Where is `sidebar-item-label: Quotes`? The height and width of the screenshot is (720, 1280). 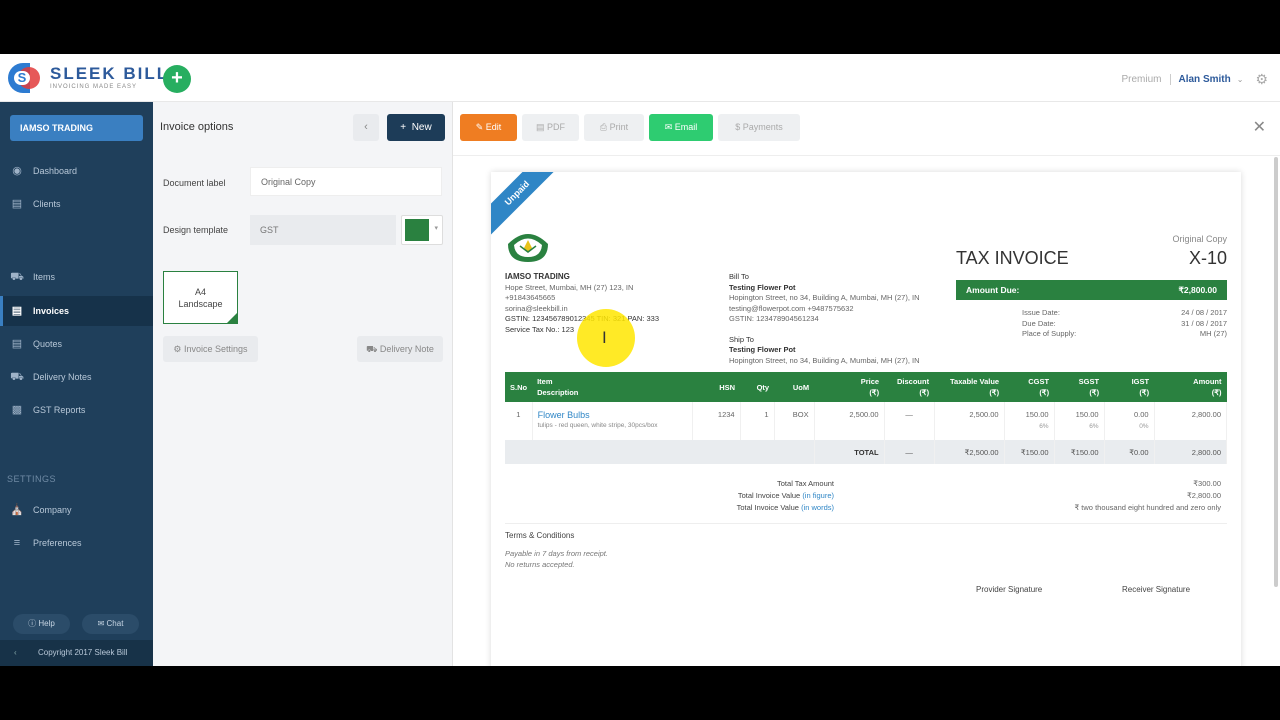 sidebar-item-label: Quotes is located at coordinates (48, 344).